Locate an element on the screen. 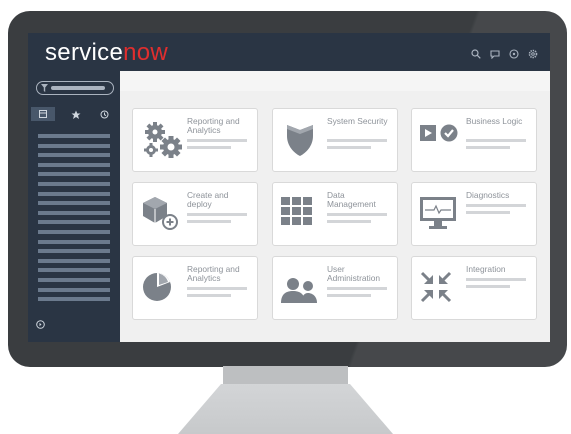 The image size is (571, 434). navigator-tabs is located at coordinates (74, 114).